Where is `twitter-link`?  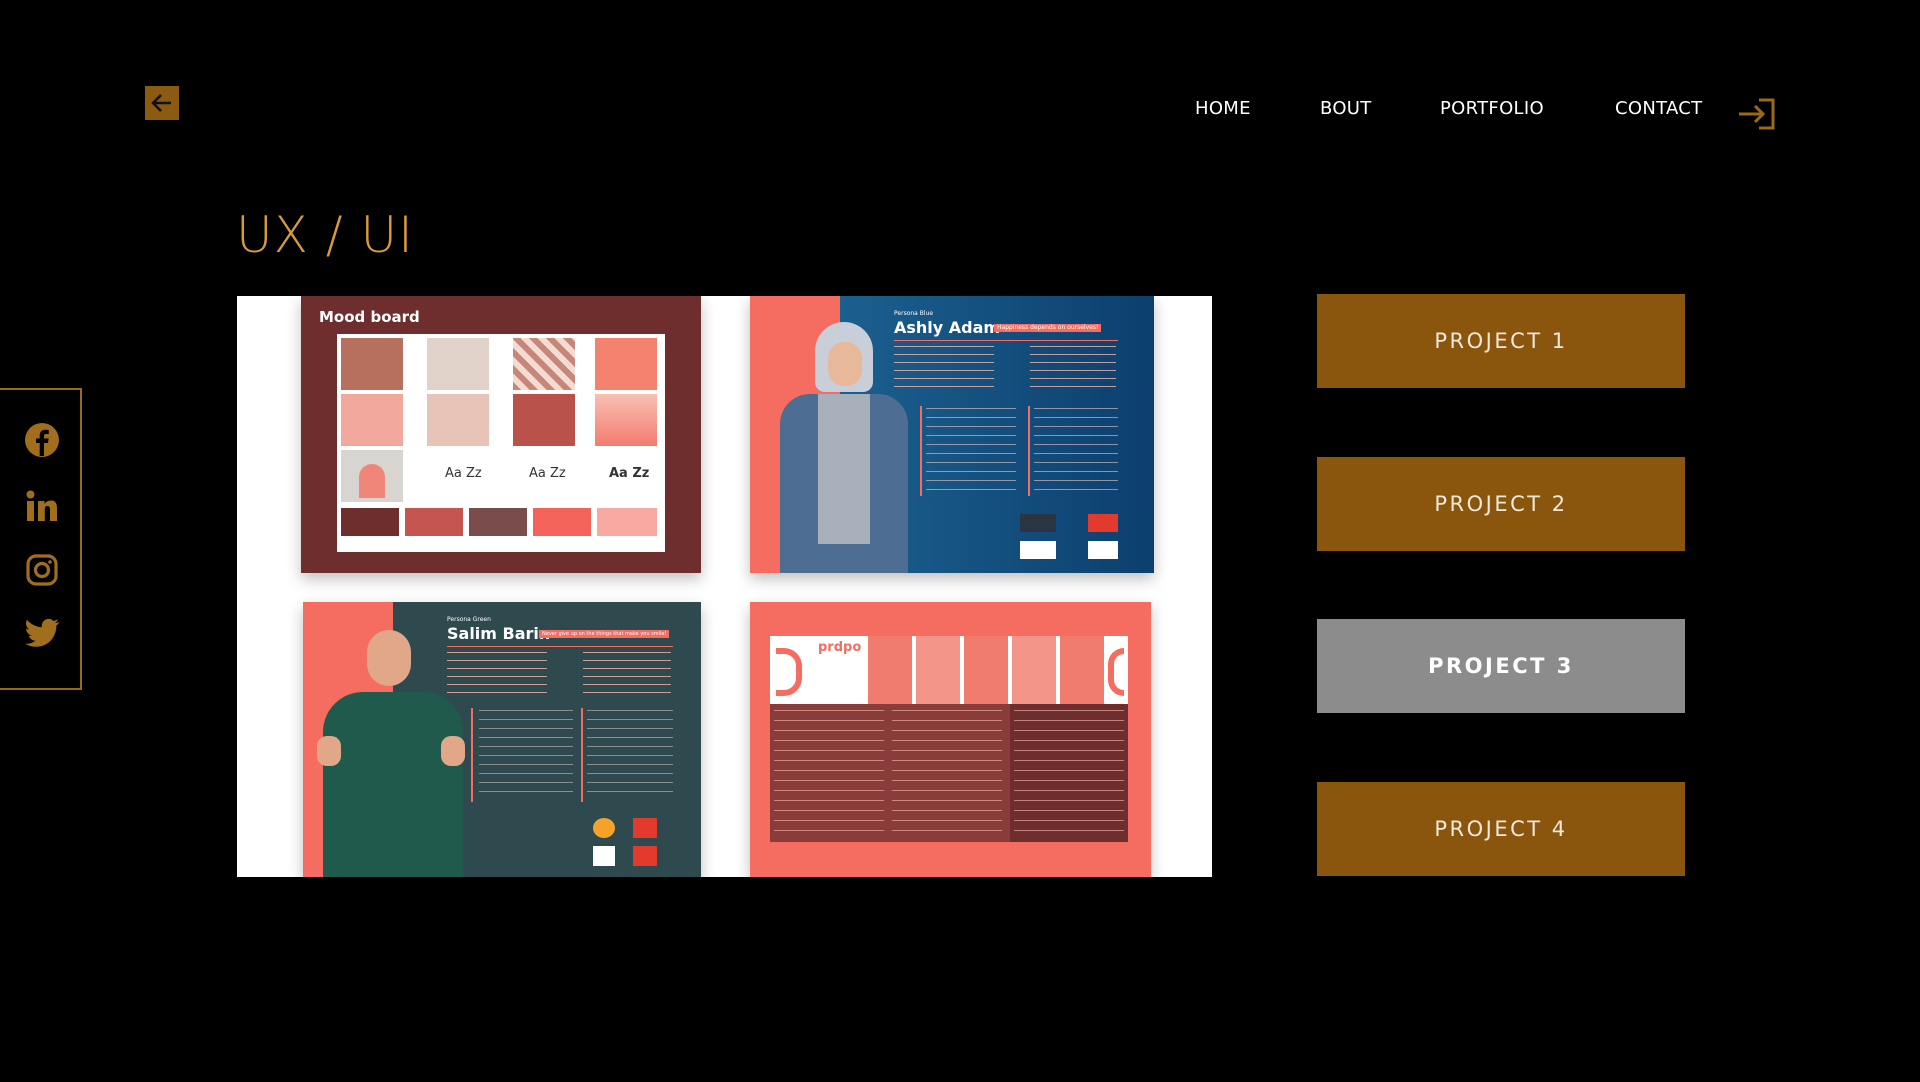 twitter-link is located at coordinates (42, 634).